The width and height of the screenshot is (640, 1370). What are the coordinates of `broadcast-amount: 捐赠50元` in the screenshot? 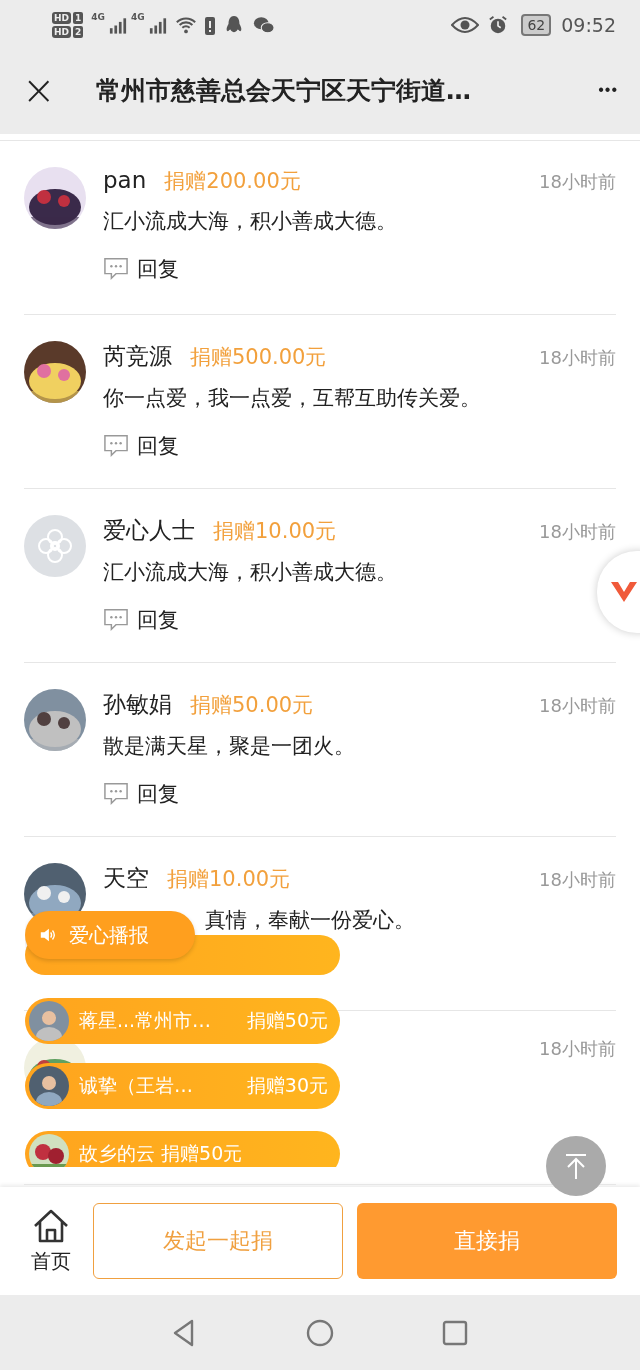 It's located at (287, 1020).